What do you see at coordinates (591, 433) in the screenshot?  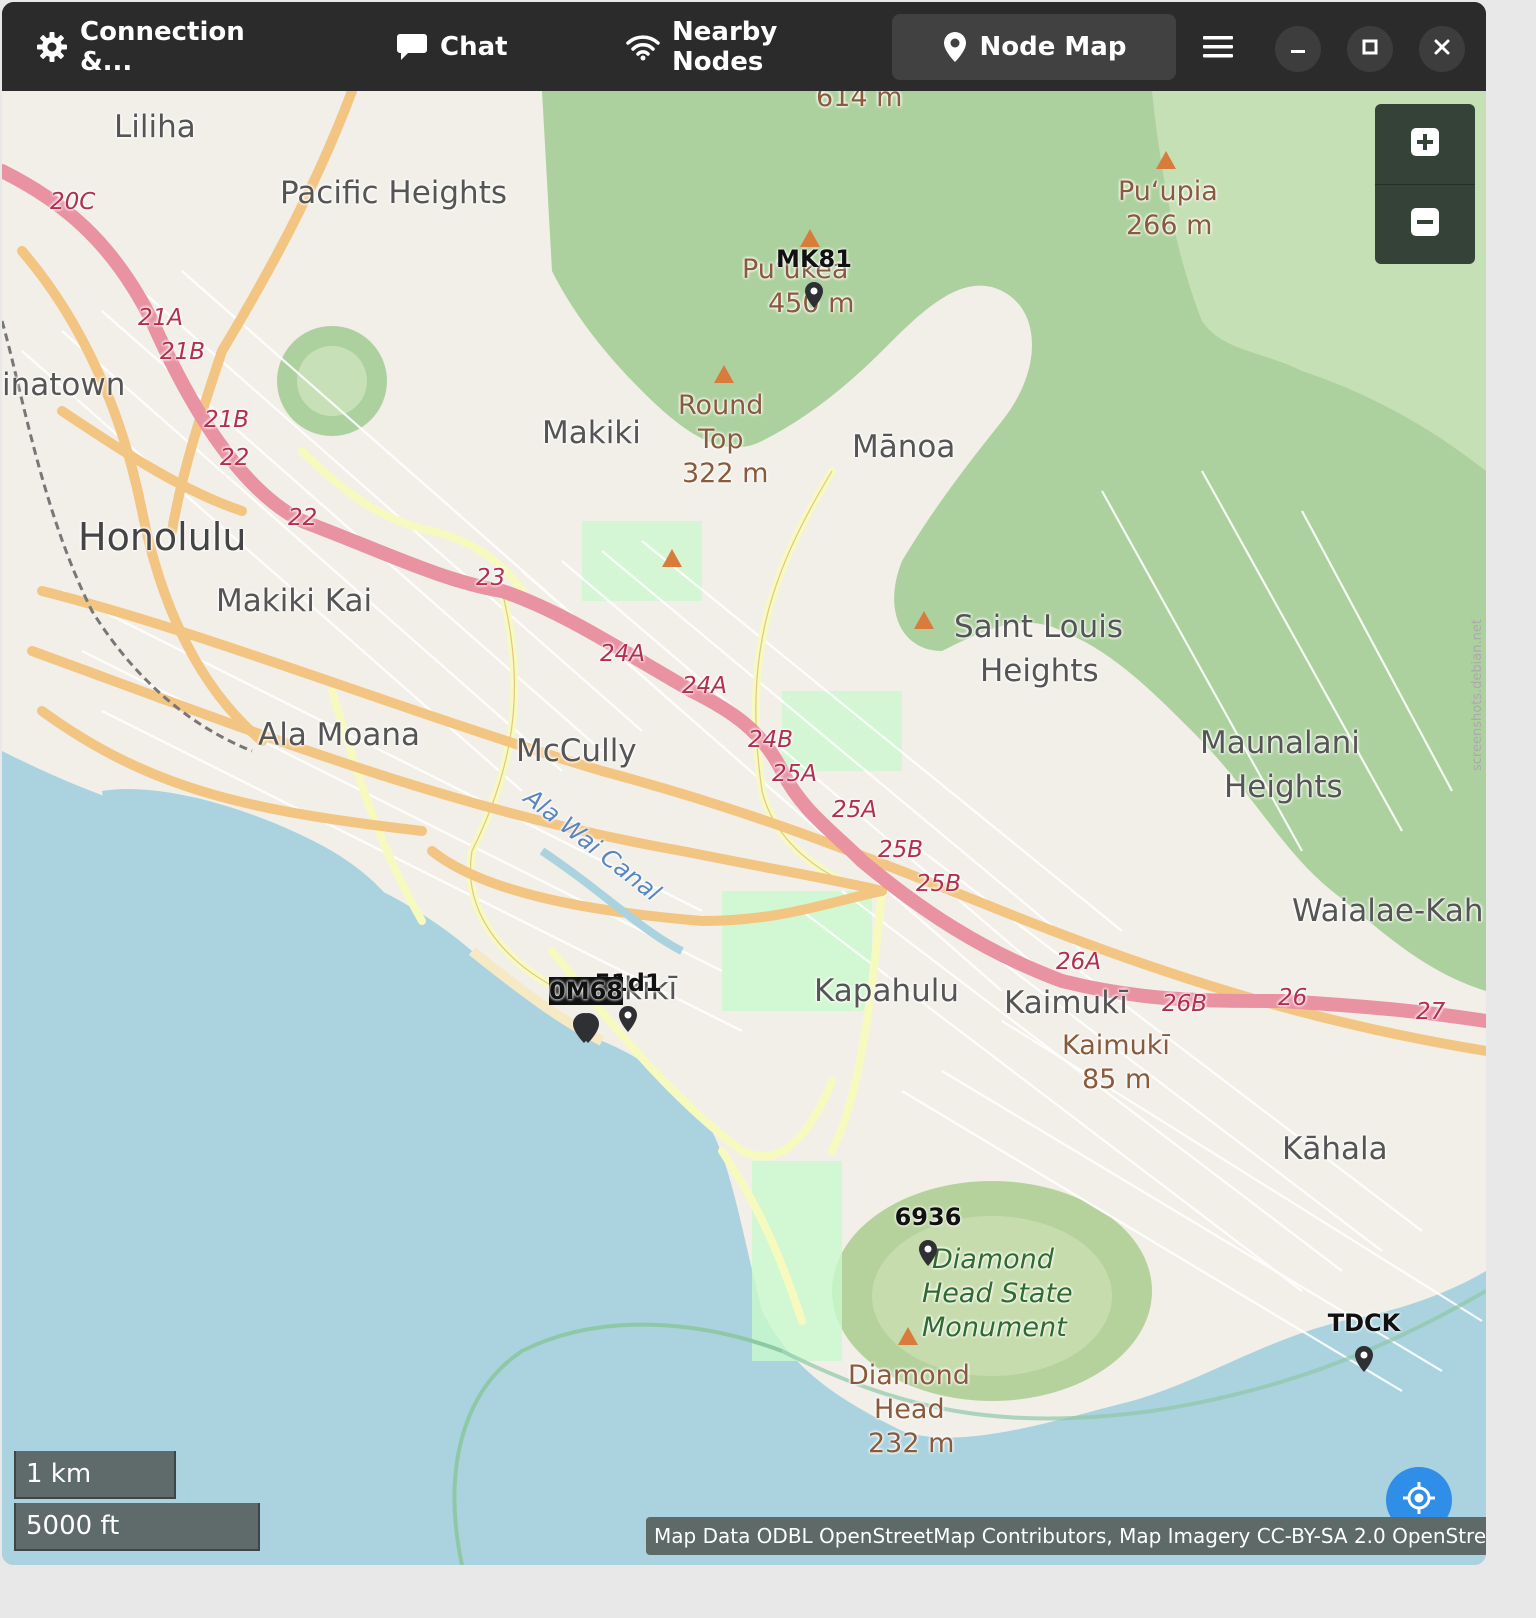 I see `place-label-makiki: Makiki` at bounding box center [591, 433].